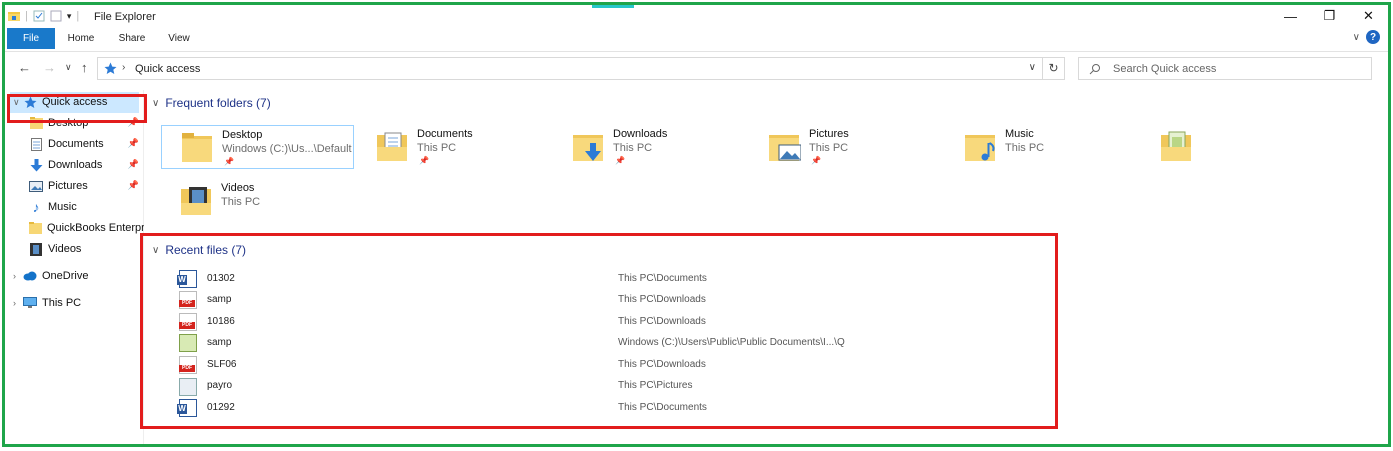 This screenshot has height=451, width=1393. Describe the element at coordinates (287, 149) in the screenshot. I see `folder-location: Windows (C:)\Us...\Default` at that location.